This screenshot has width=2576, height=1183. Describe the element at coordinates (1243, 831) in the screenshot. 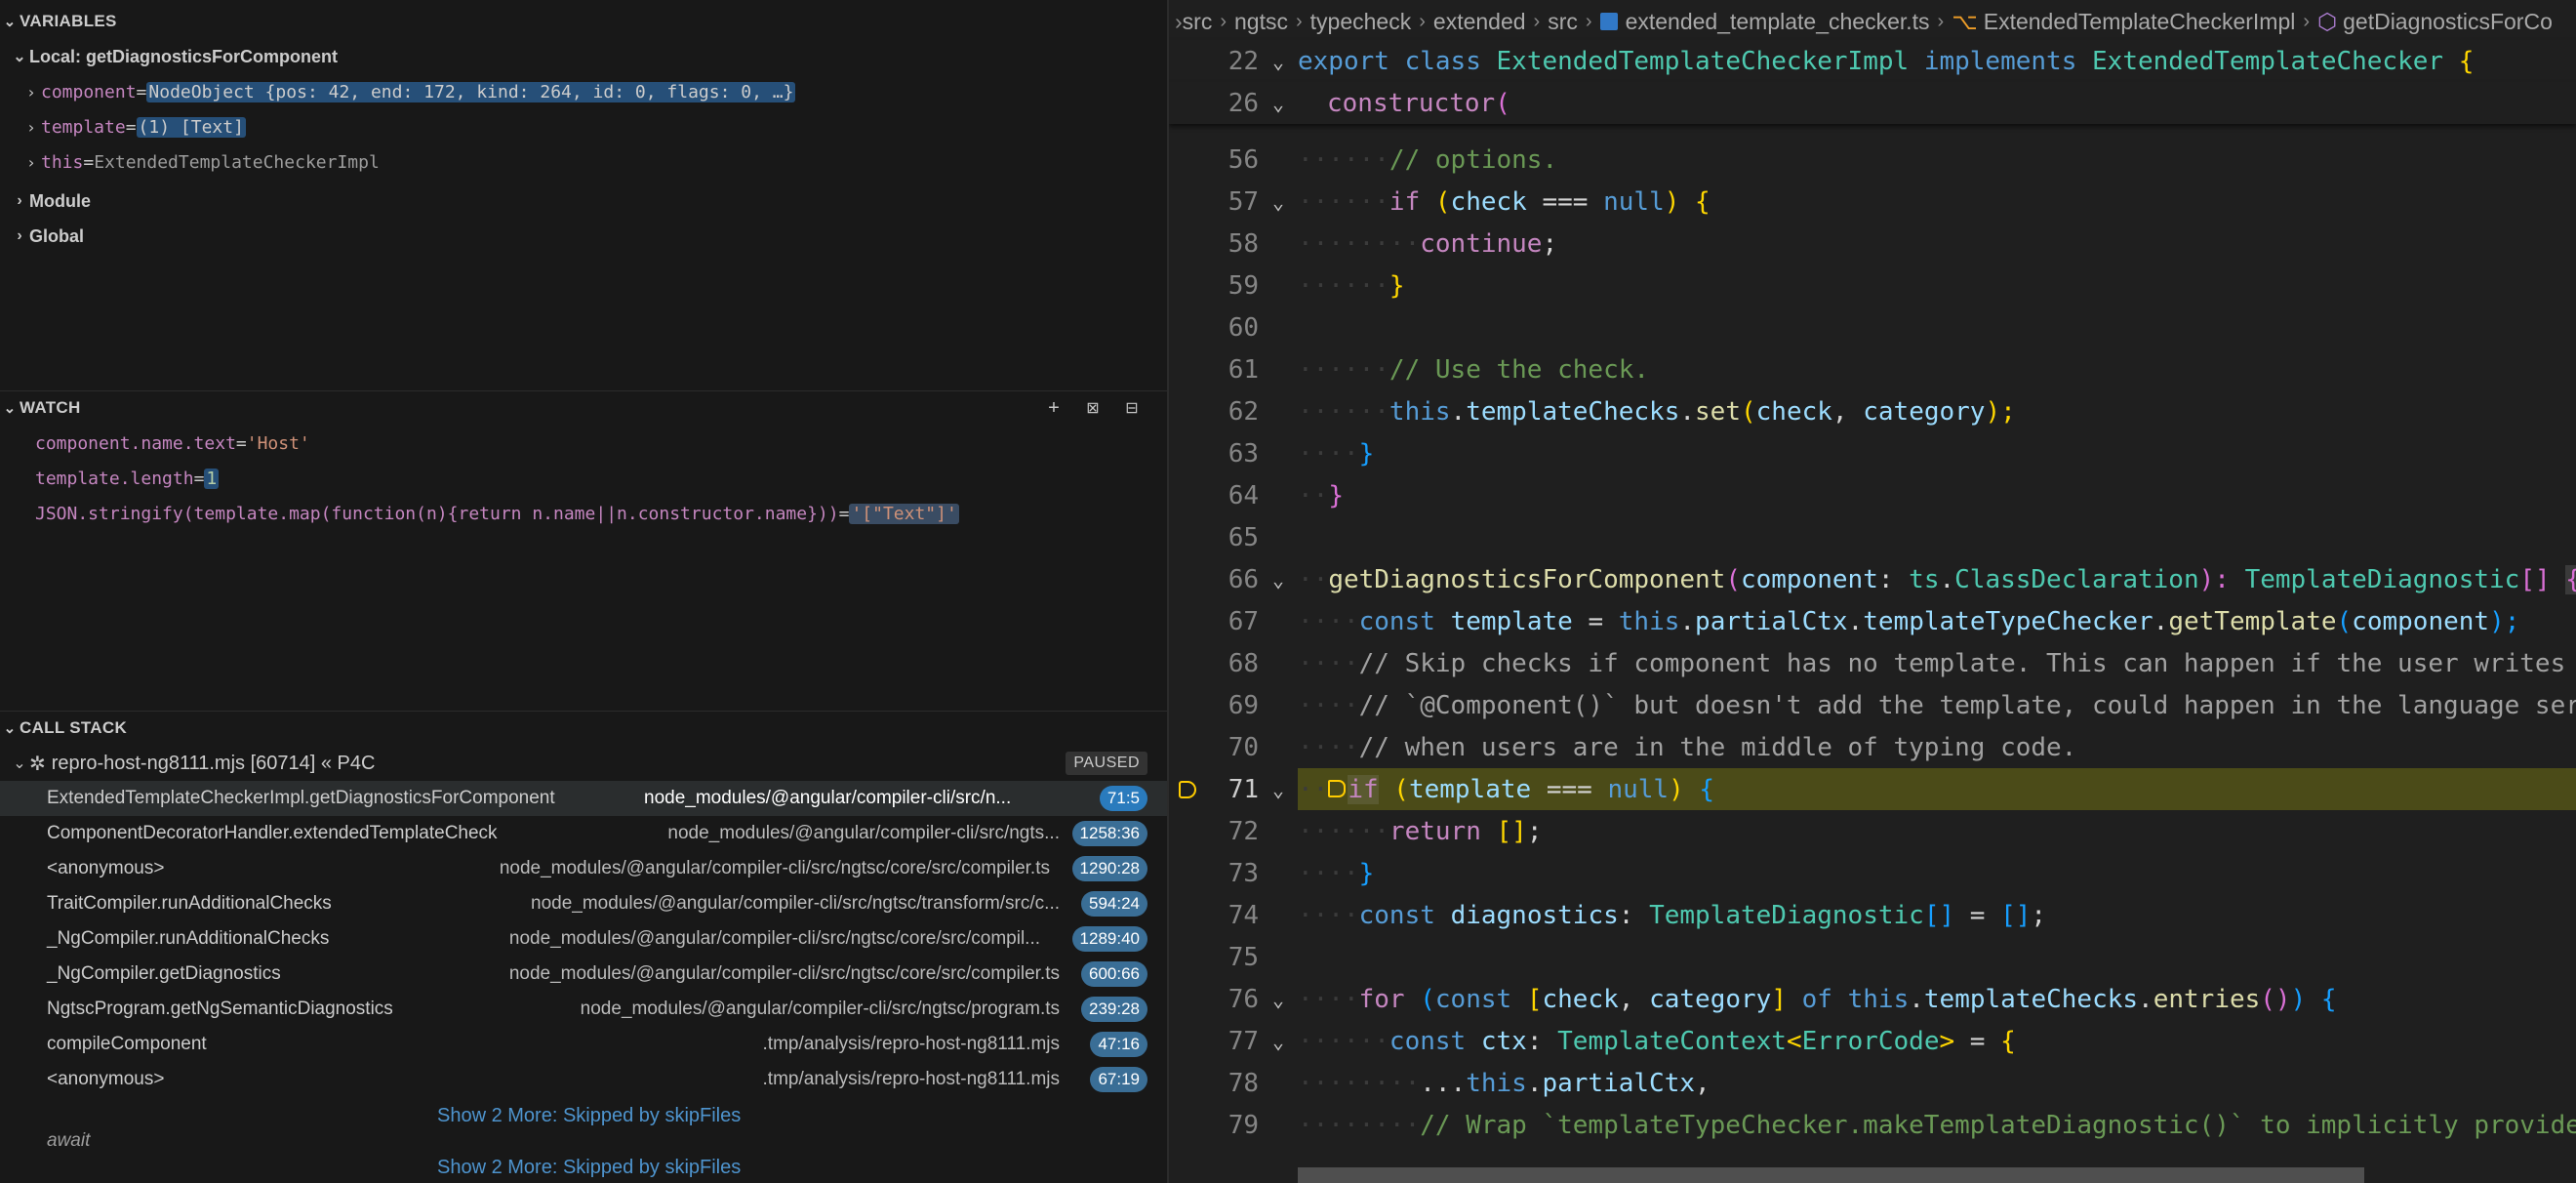

I see `line-number: 72` at that location.